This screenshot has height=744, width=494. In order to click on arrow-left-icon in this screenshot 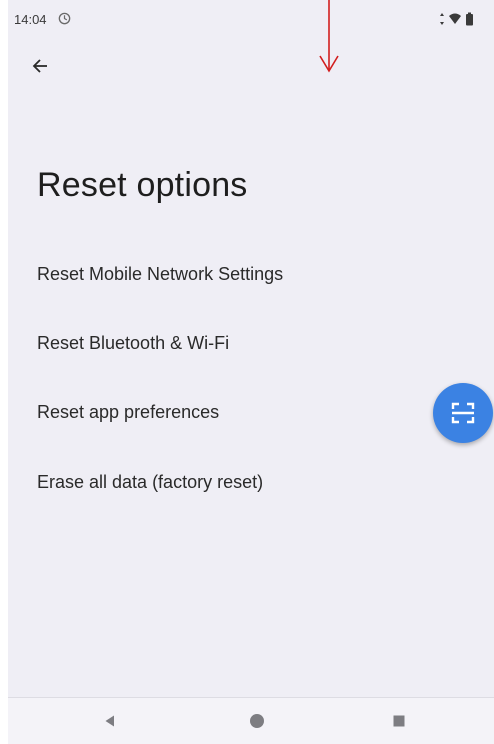, I will do `click(39, 66)`.